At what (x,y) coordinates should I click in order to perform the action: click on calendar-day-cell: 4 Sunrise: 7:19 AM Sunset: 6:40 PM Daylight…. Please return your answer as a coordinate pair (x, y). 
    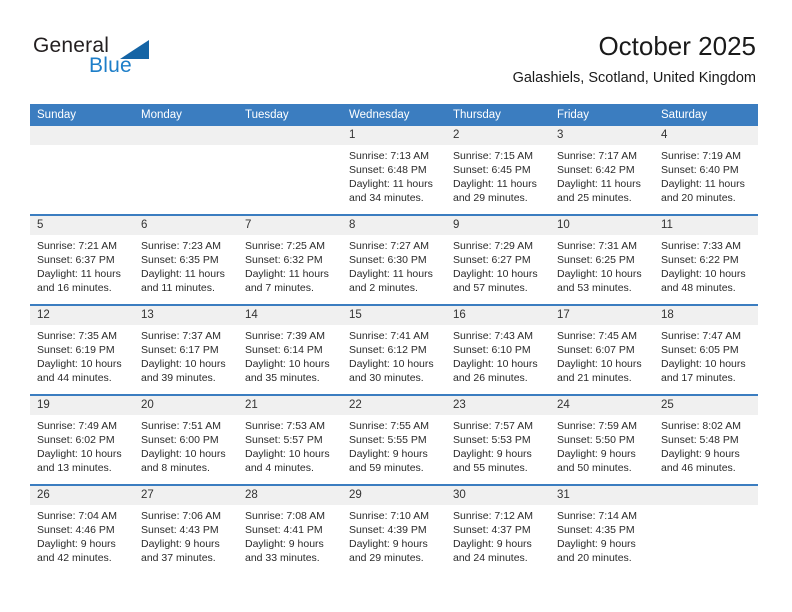
    Looking at the image, I should click on (706, 170).